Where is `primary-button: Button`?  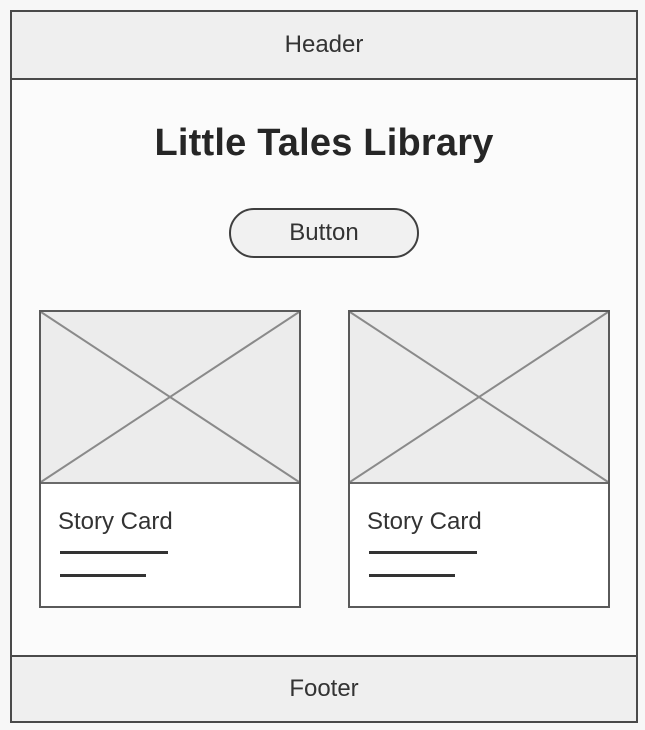 primary-button: Button is located at coordinates (324, 233).